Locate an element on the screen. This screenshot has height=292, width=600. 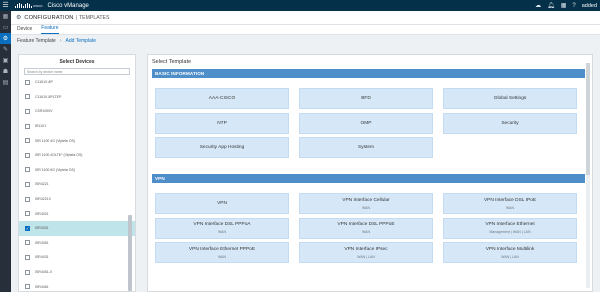
device-row: ISR4461 is located at coordinates (77, 285).